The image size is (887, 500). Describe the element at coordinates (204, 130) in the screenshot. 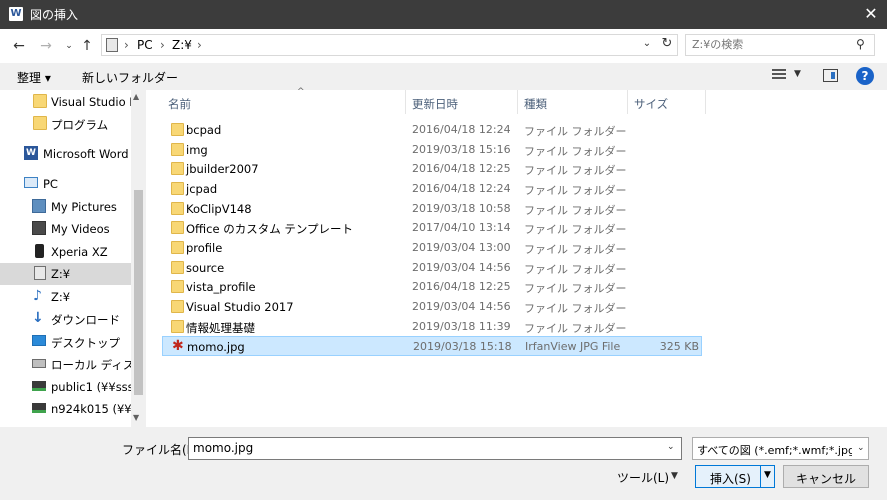

I see `file-name: bcpad` at that location.